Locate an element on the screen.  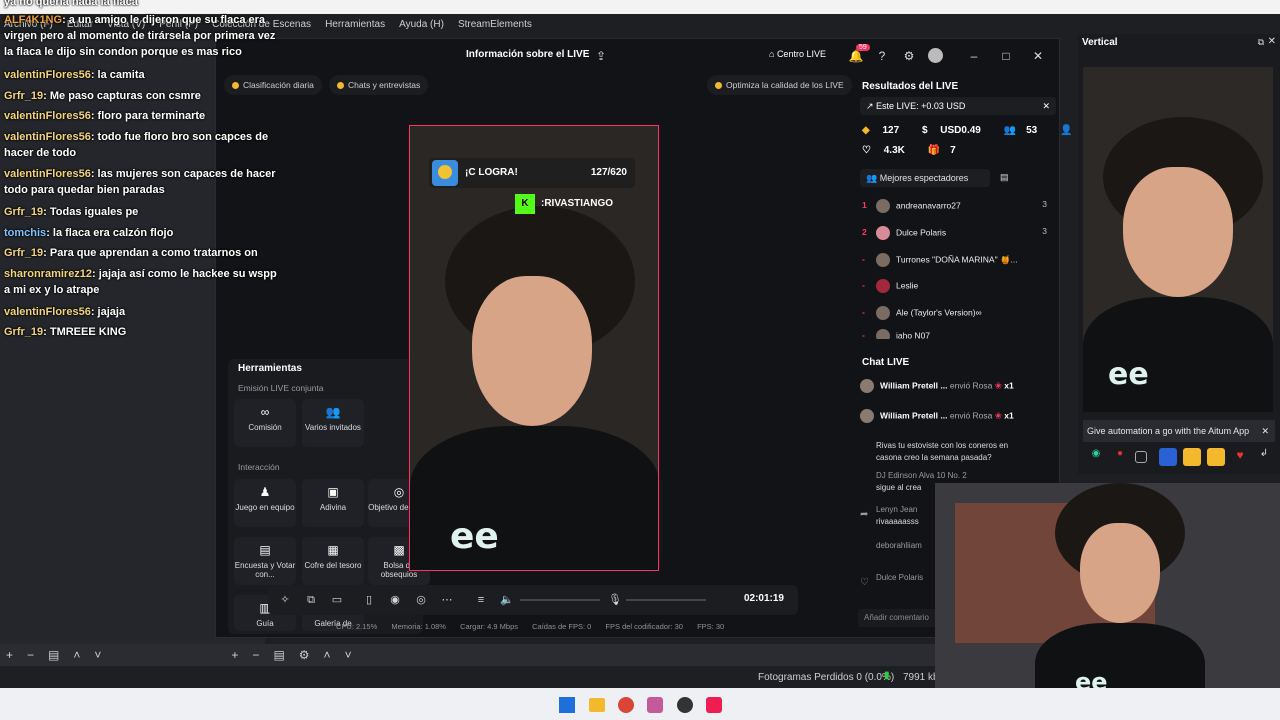
centro-live-button: ⌂ Centro LIVE is located at coordinates (797, 54).